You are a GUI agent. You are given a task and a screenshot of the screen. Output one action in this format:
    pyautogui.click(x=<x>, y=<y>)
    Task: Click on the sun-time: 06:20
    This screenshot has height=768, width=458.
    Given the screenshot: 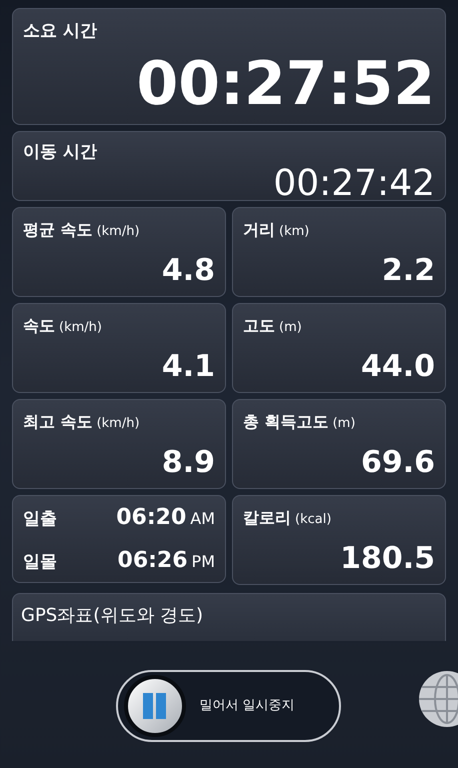 What is the action you would take?
    pyautogui.click(x=151, y=518)
    